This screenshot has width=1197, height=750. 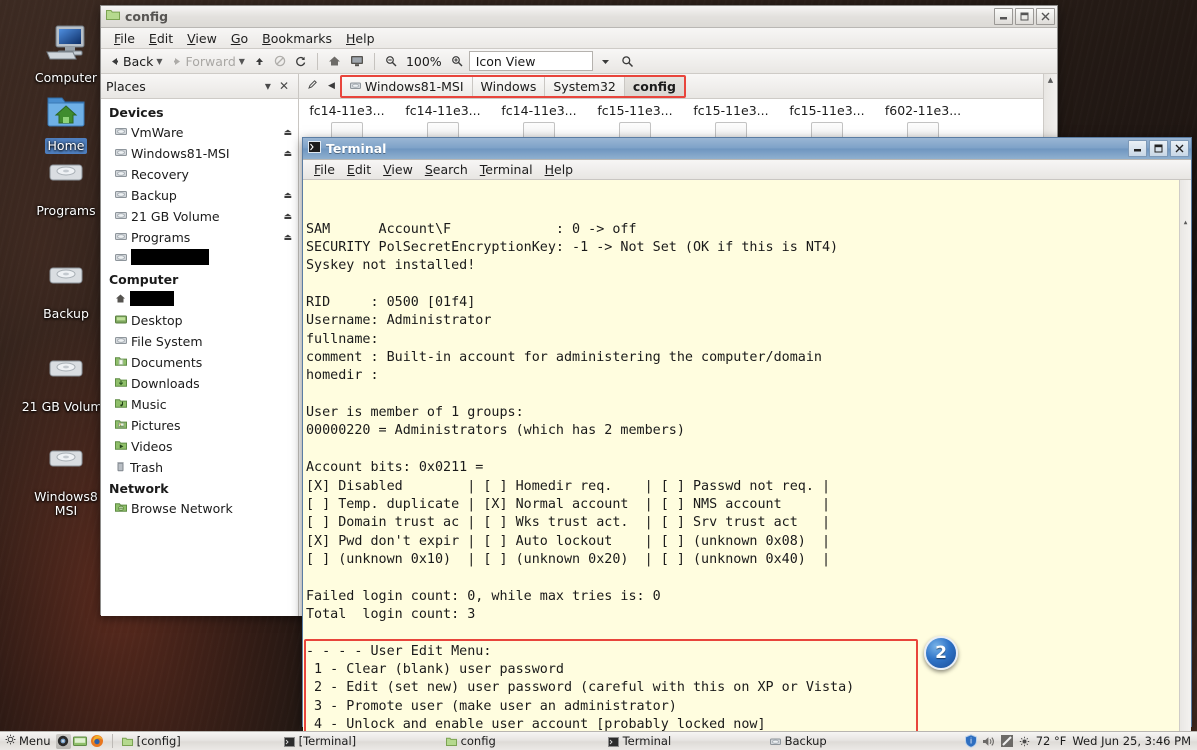 What do you see at coordinates (284, 86) in the screenshot?
I see `places-close-icon: ✕` at bounding box center [284, 86].